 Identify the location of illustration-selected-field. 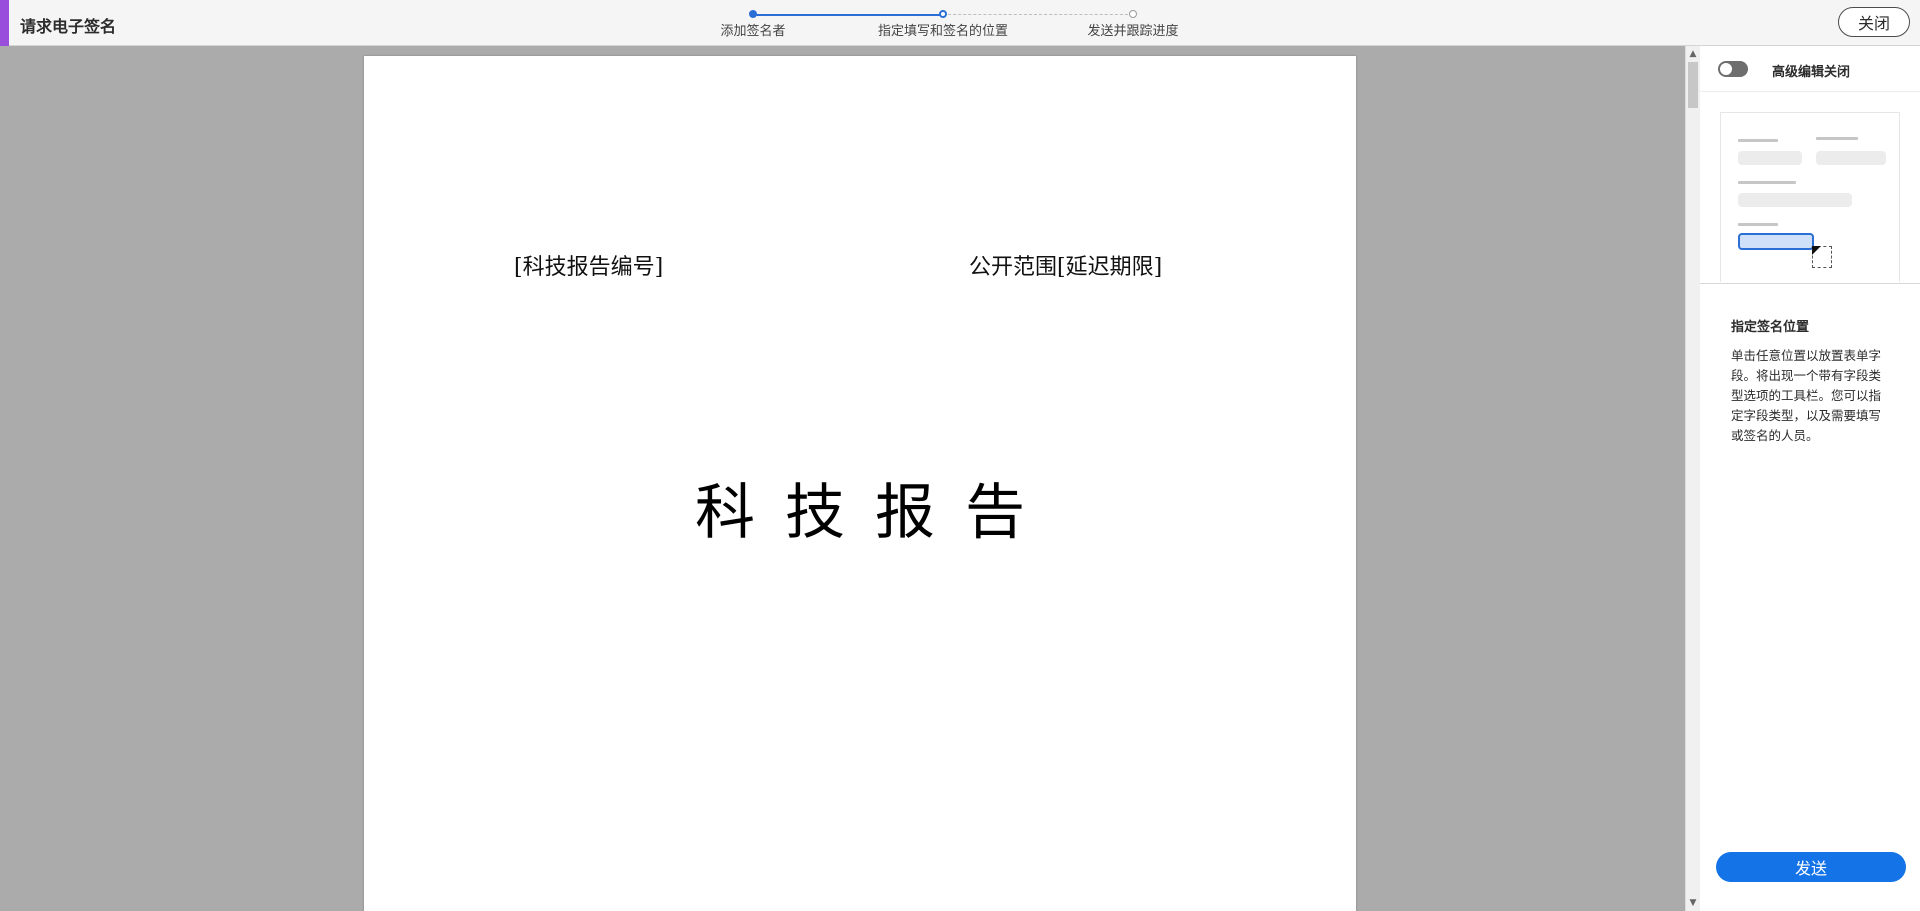
(1776, 241).